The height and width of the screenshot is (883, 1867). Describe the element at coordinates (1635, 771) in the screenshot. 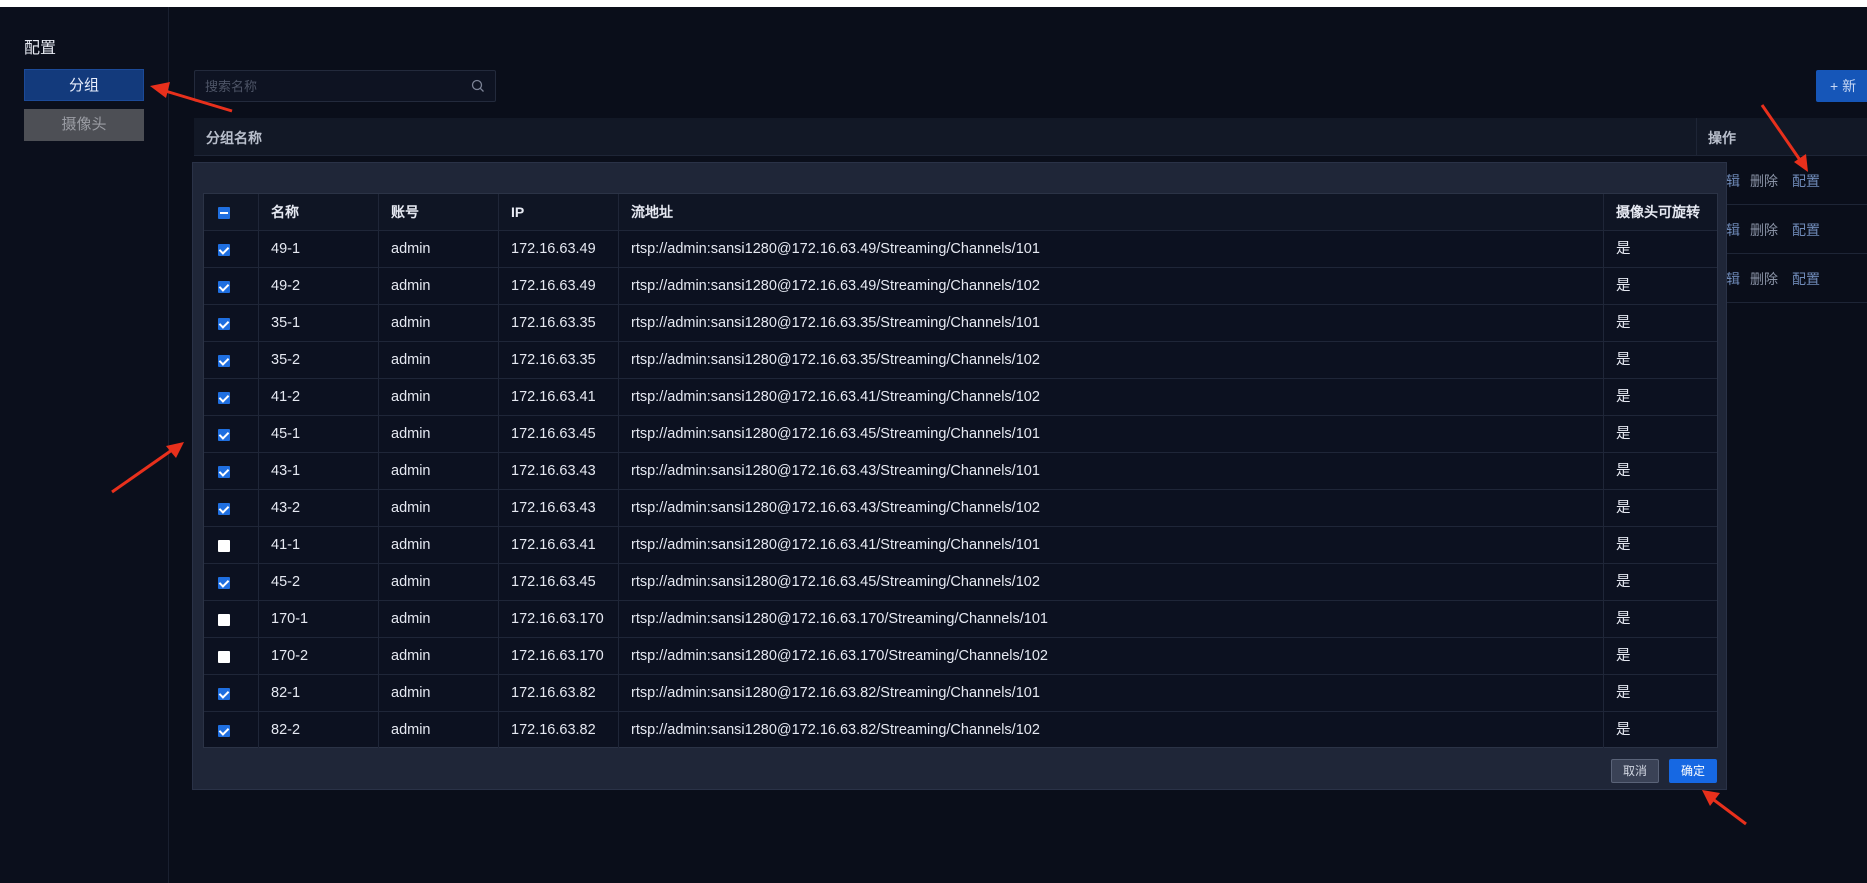

I see `cancel-button: 取消` at that location.